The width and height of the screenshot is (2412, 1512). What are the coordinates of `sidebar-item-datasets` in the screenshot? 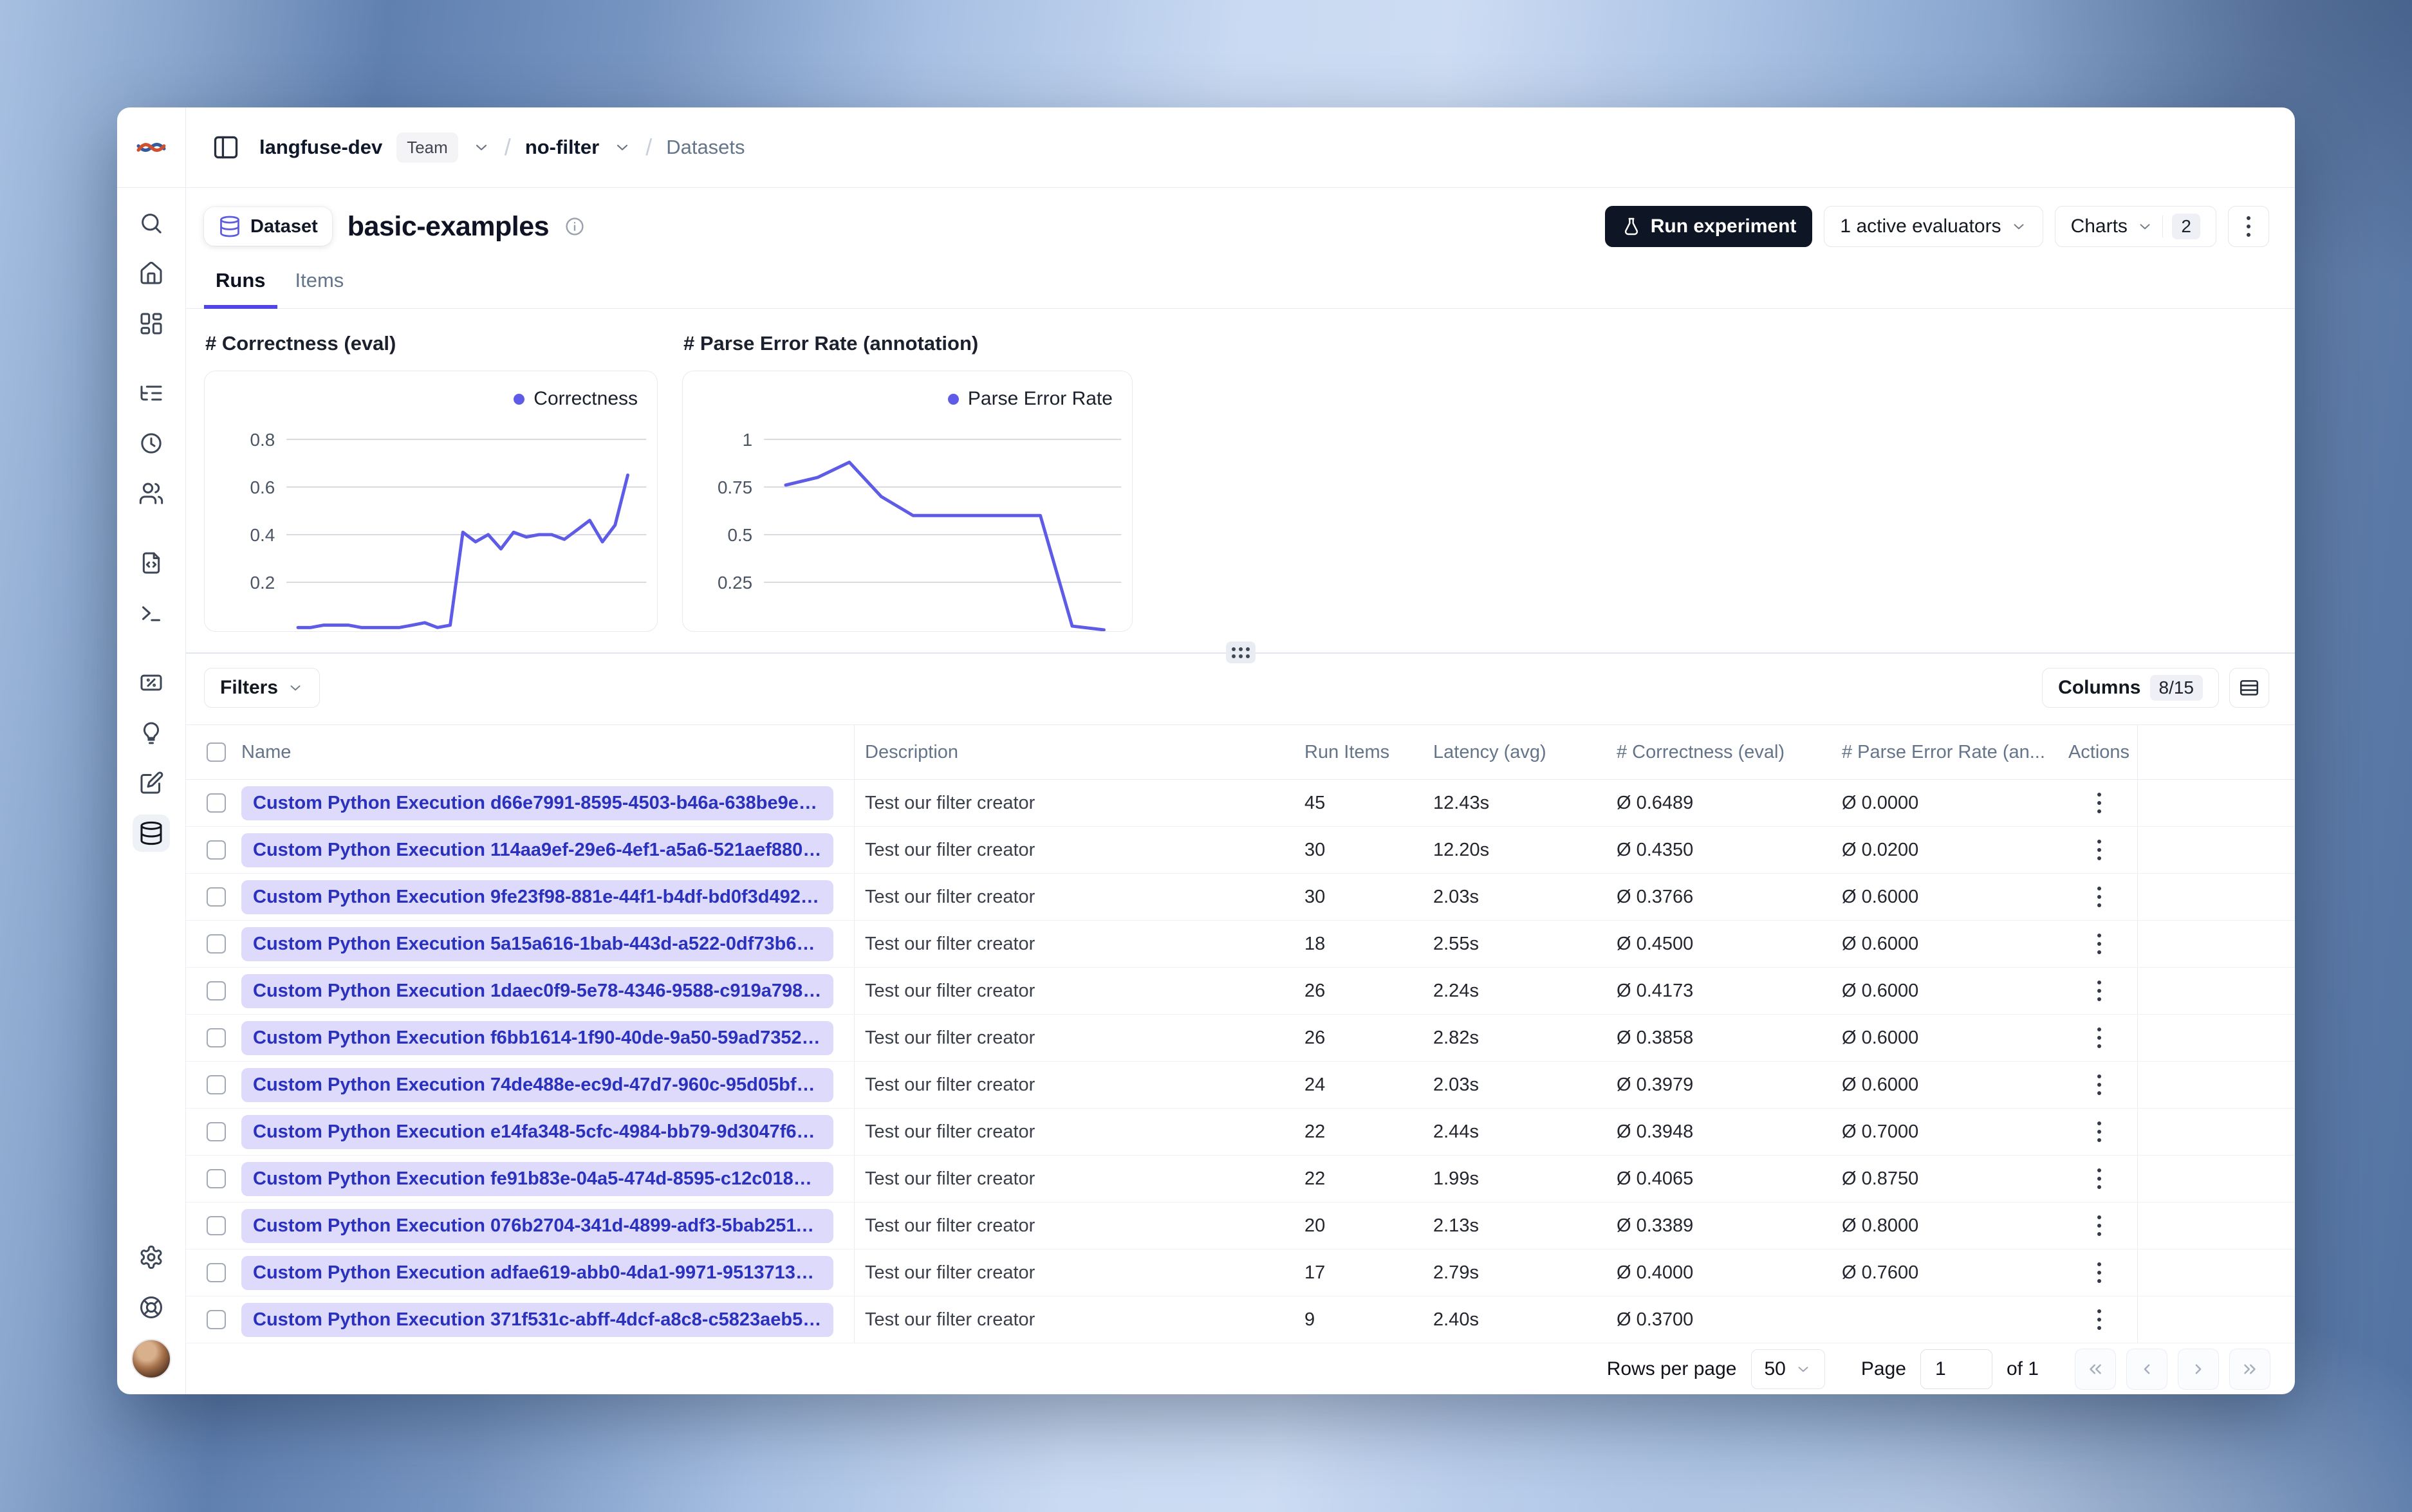 It's located at (151, 833).